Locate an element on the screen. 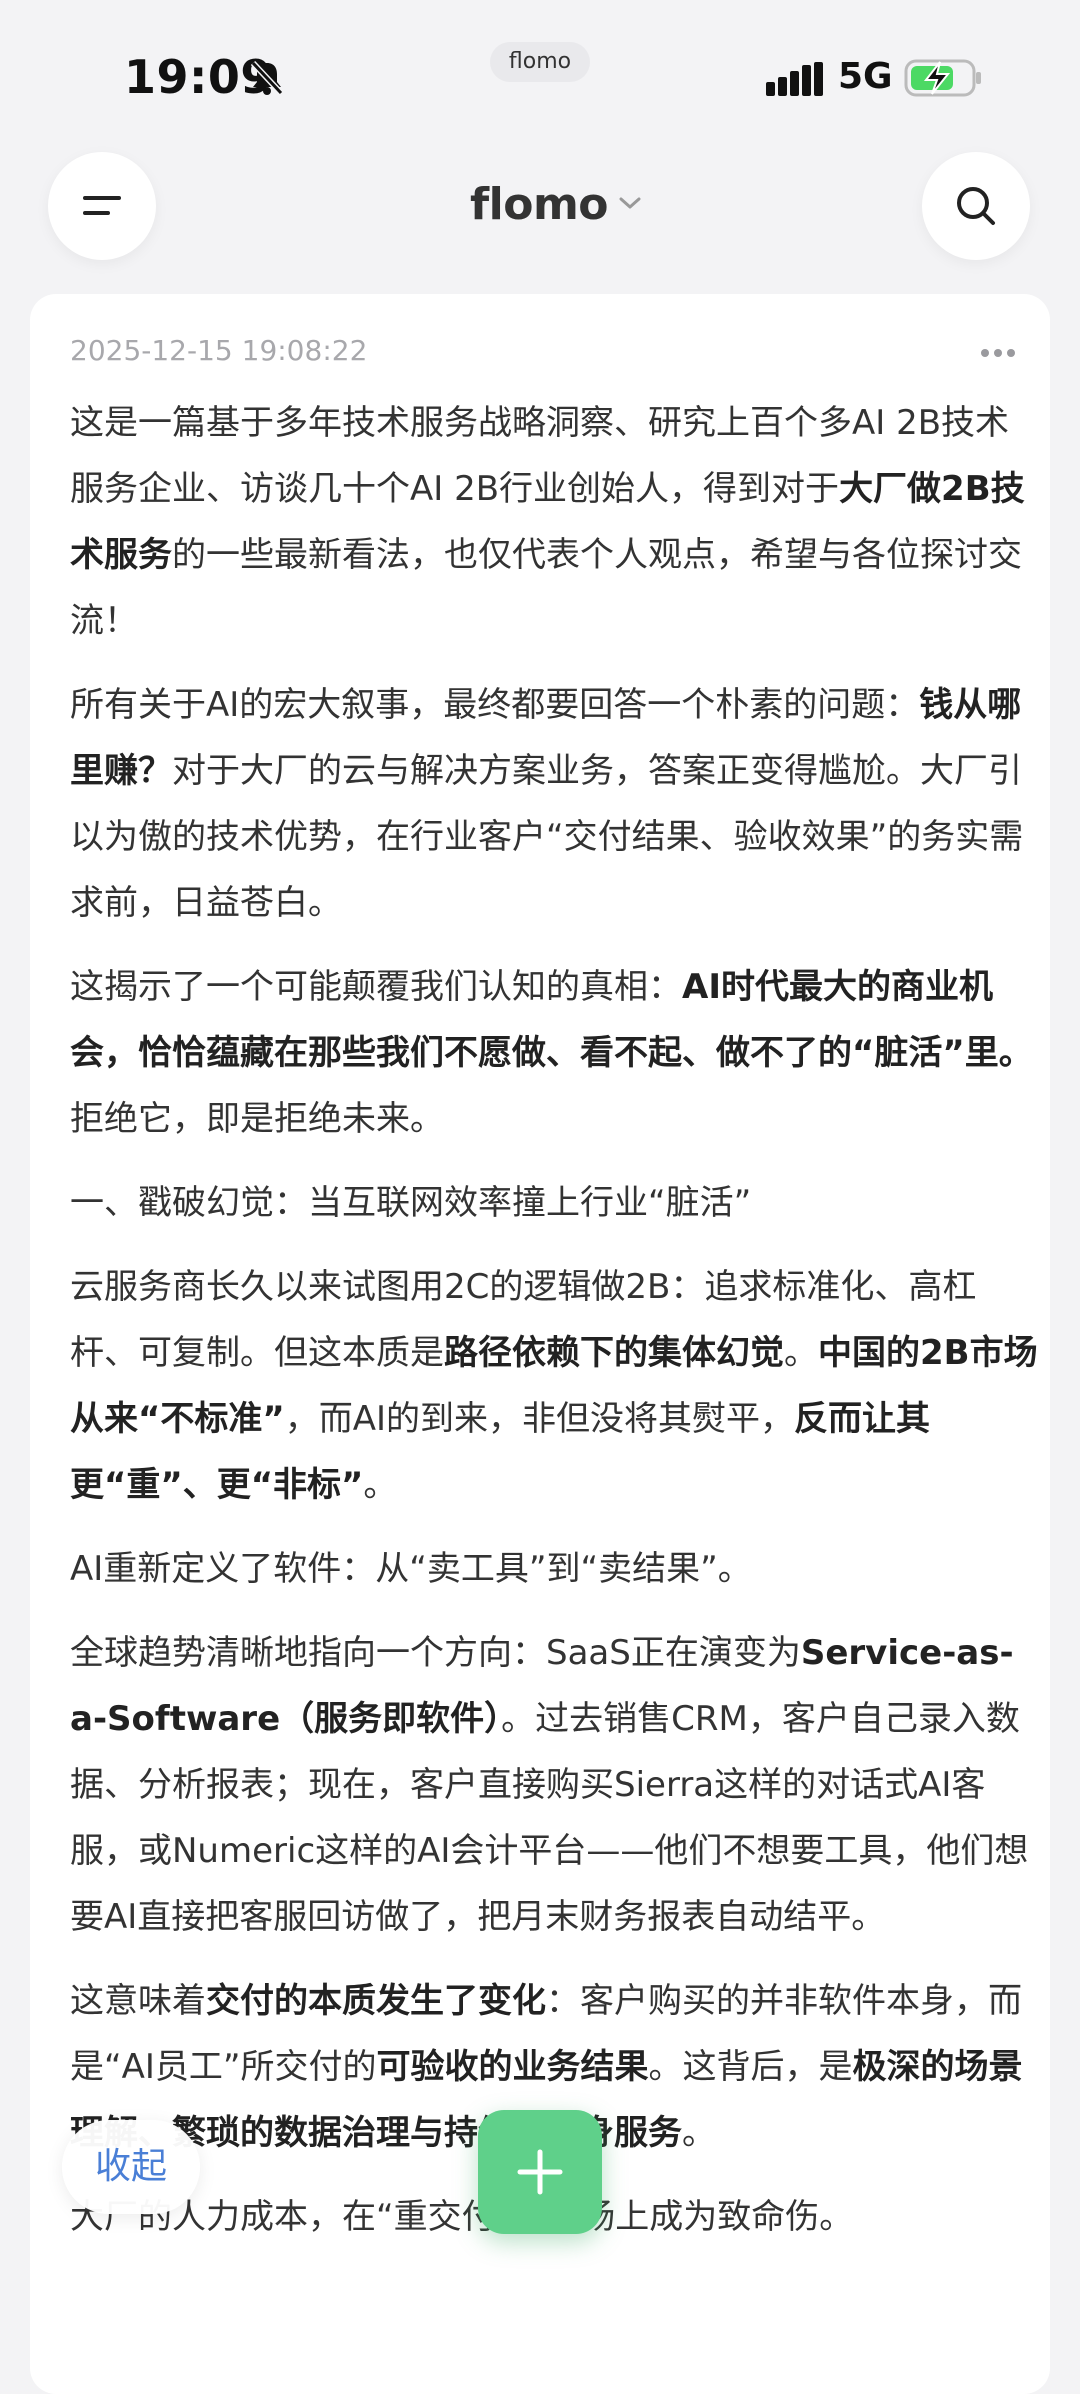 This screenshot has width=1080, height=2394. search-icon is located at coordinates (976, 206).